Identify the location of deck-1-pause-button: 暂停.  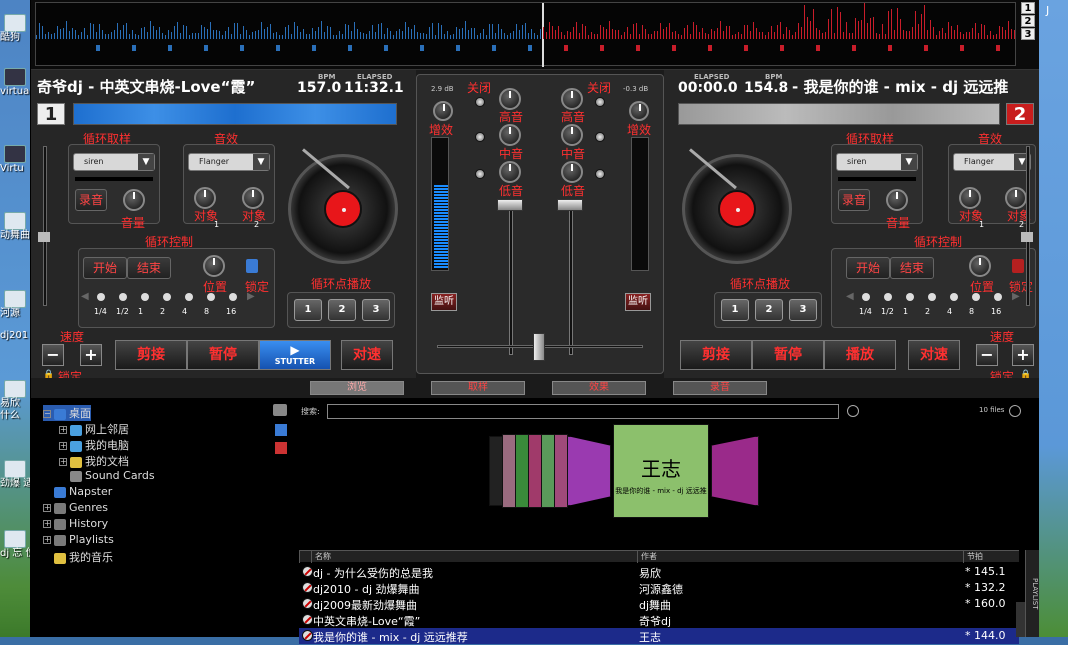
(223, 355).